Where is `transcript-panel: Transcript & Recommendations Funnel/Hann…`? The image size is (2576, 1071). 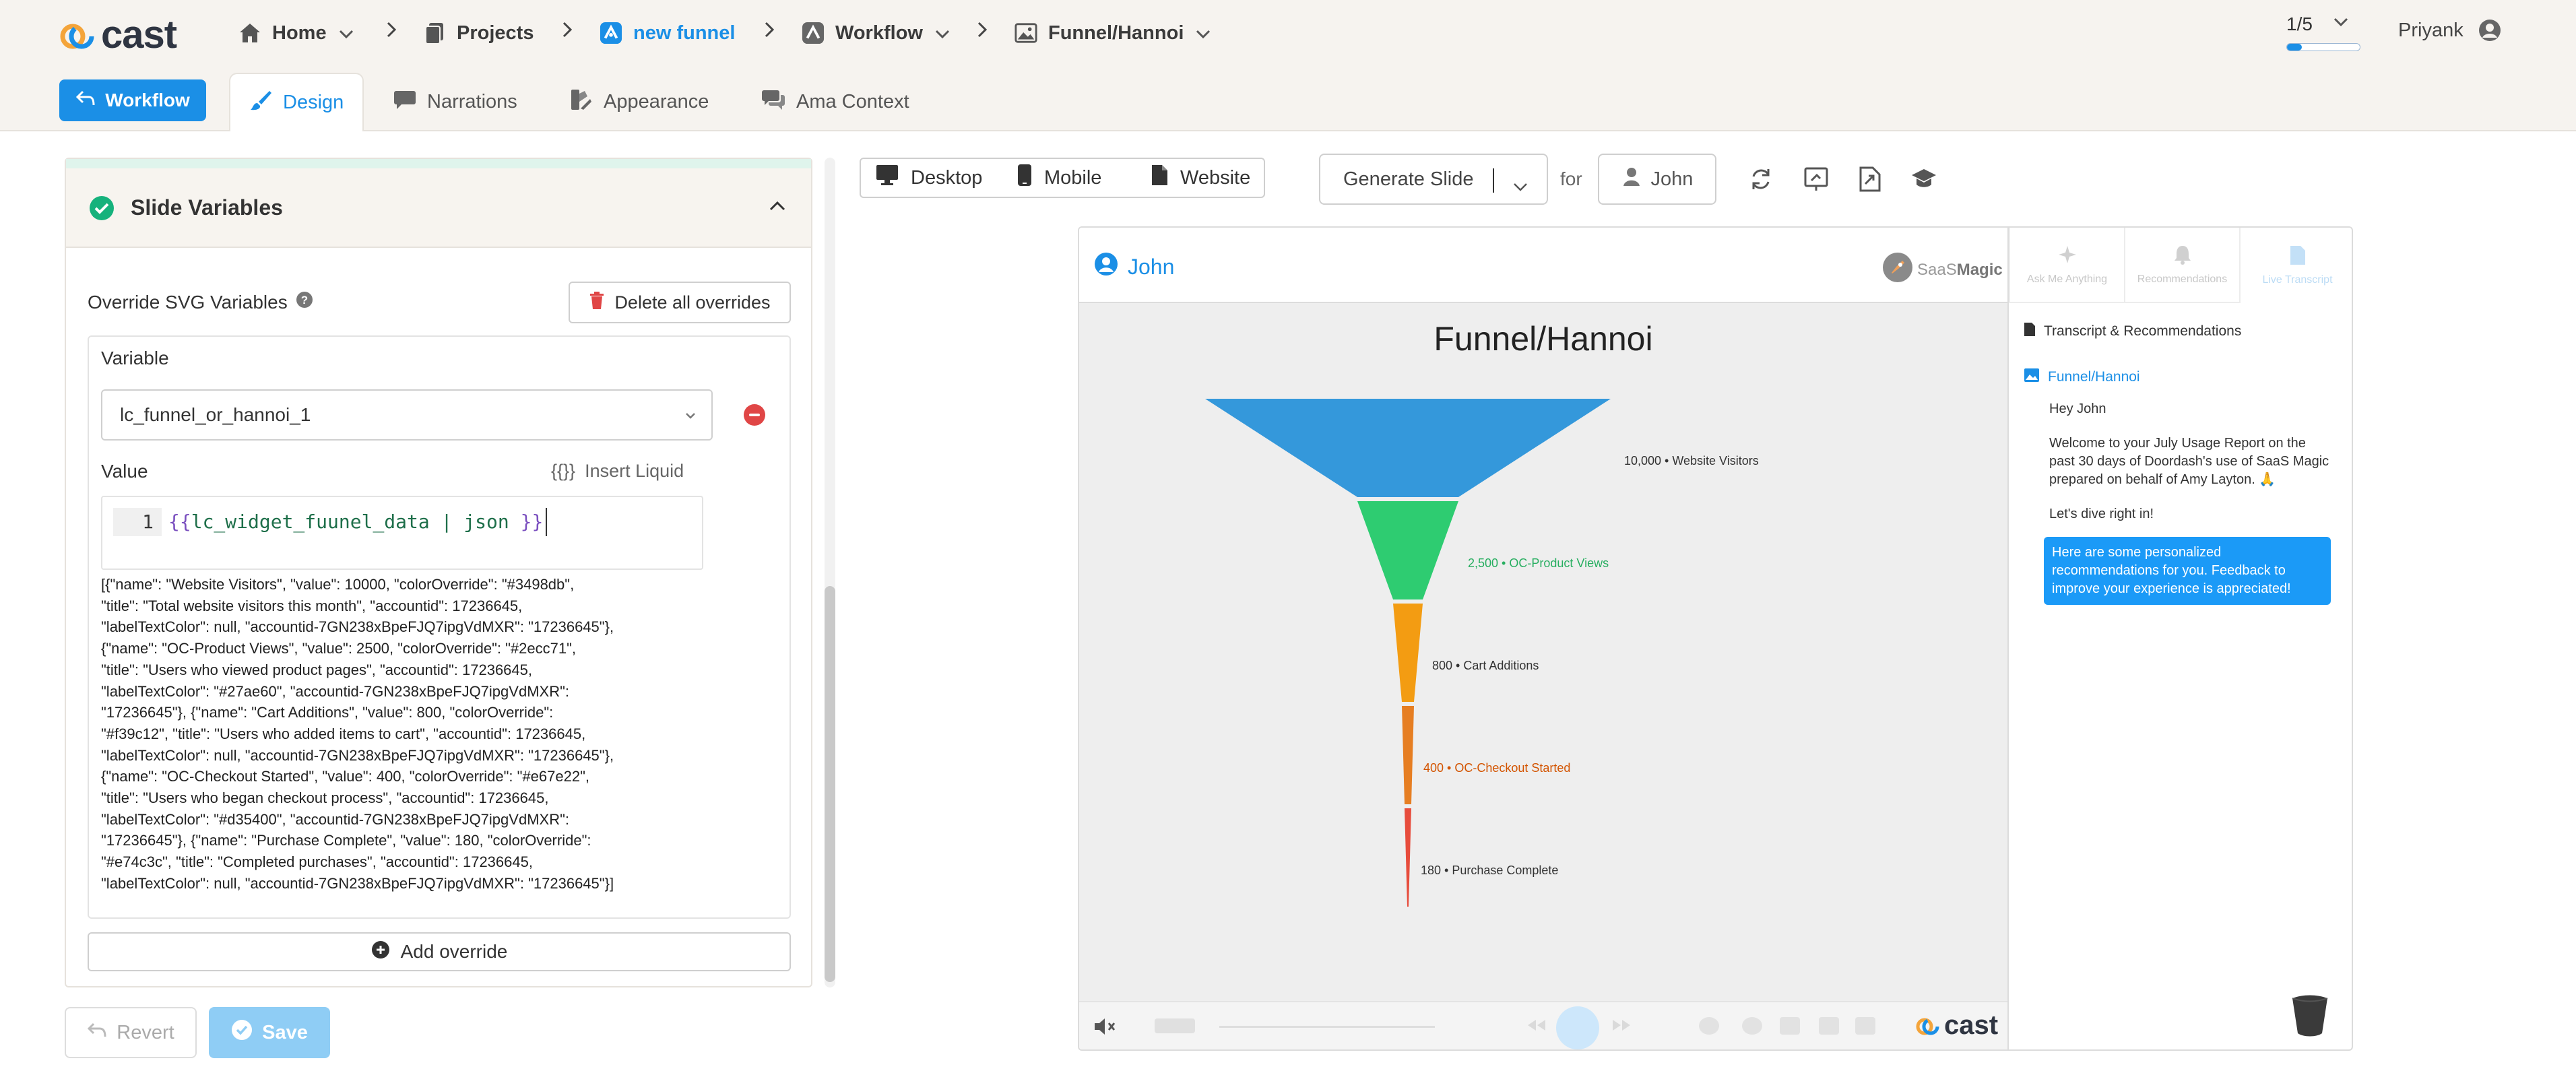 transcript-panel: Transcript & Recommendations Funnel/Hann… is located at coordinates (2182, 463).